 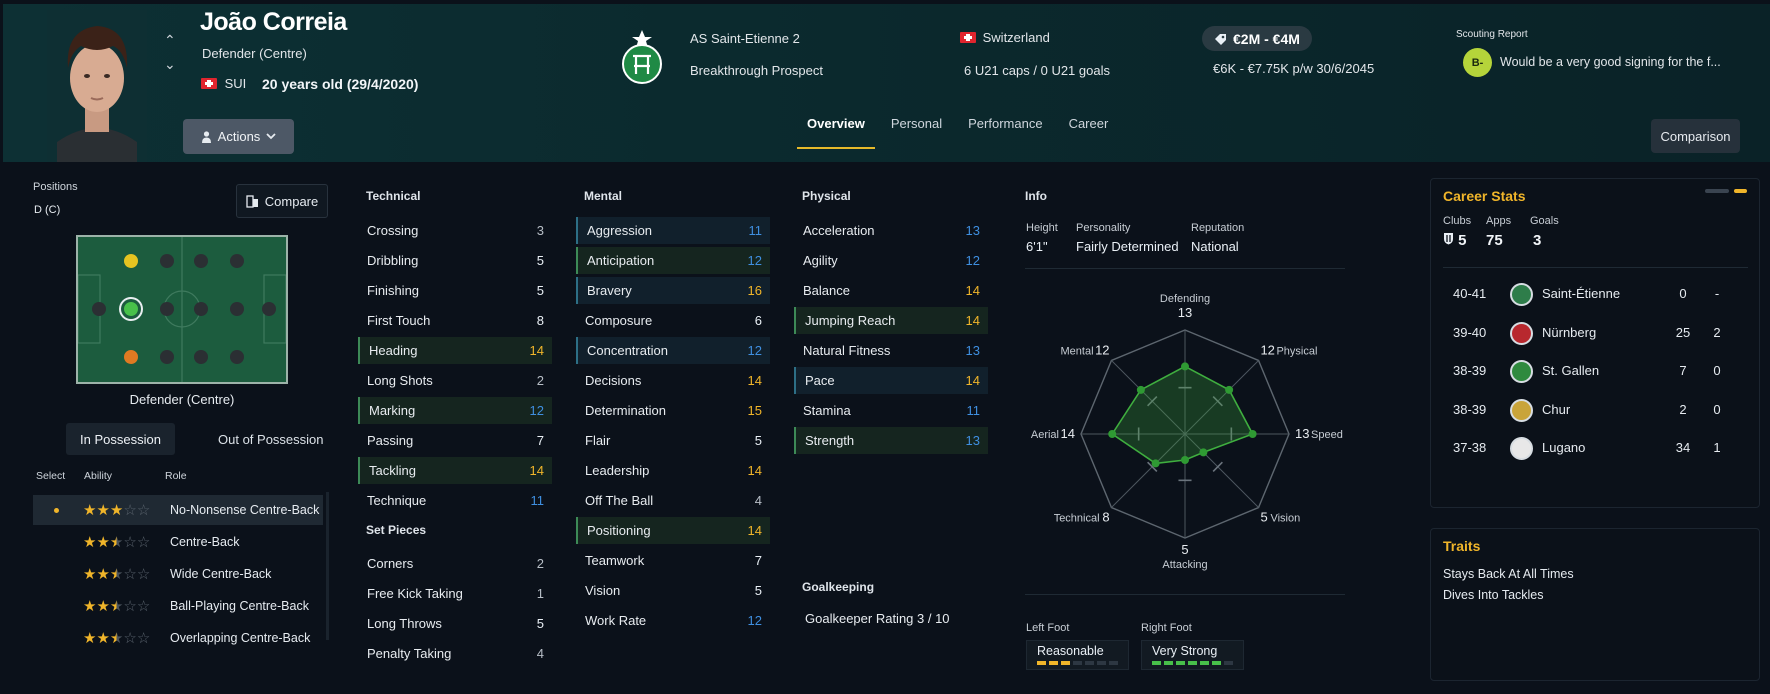 I want to click on setpiece-attribute-row: Long Throws 5, so click(x=455, y=623).